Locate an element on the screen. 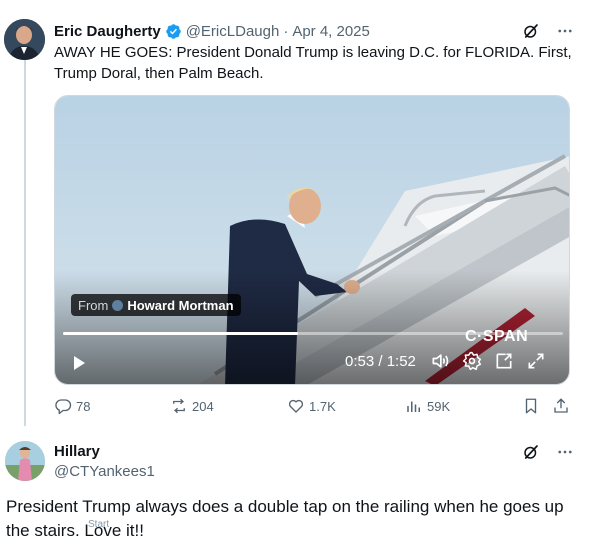 This screenshot has height=541, width=601. bookmark-icon is located at coordinates (531, 406).